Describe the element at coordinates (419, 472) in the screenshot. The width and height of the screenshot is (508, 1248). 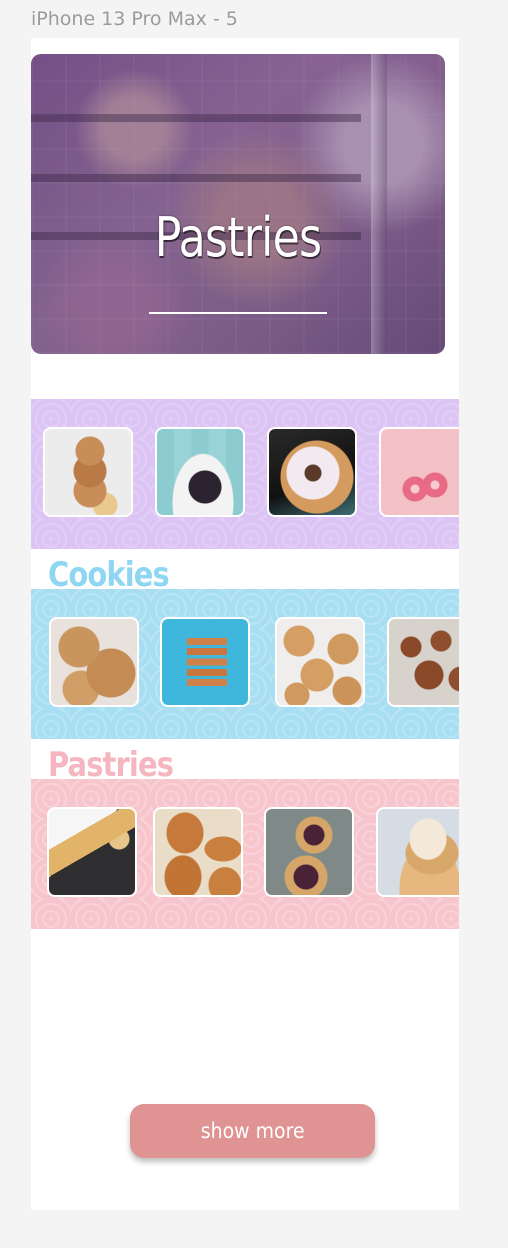
I see `pink-donuts-photo` at that location.